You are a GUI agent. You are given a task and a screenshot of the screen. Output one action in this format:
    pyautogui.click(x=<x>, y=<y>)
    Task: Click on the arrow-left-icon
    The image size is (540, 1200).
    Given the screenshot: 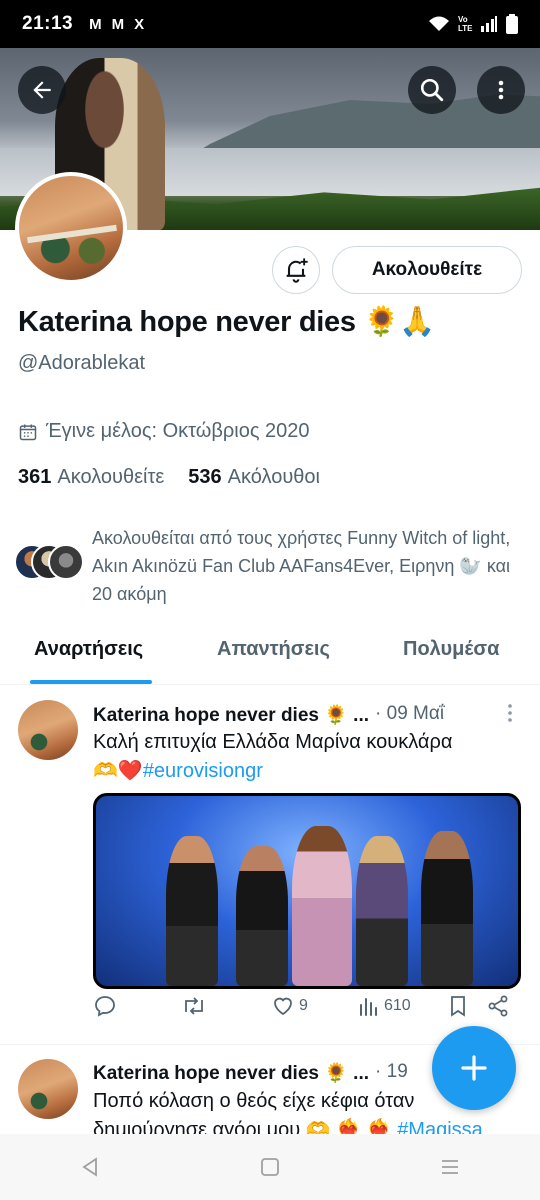 What is the action you would take?
    pyautogui.click(x=42, y=90)
    